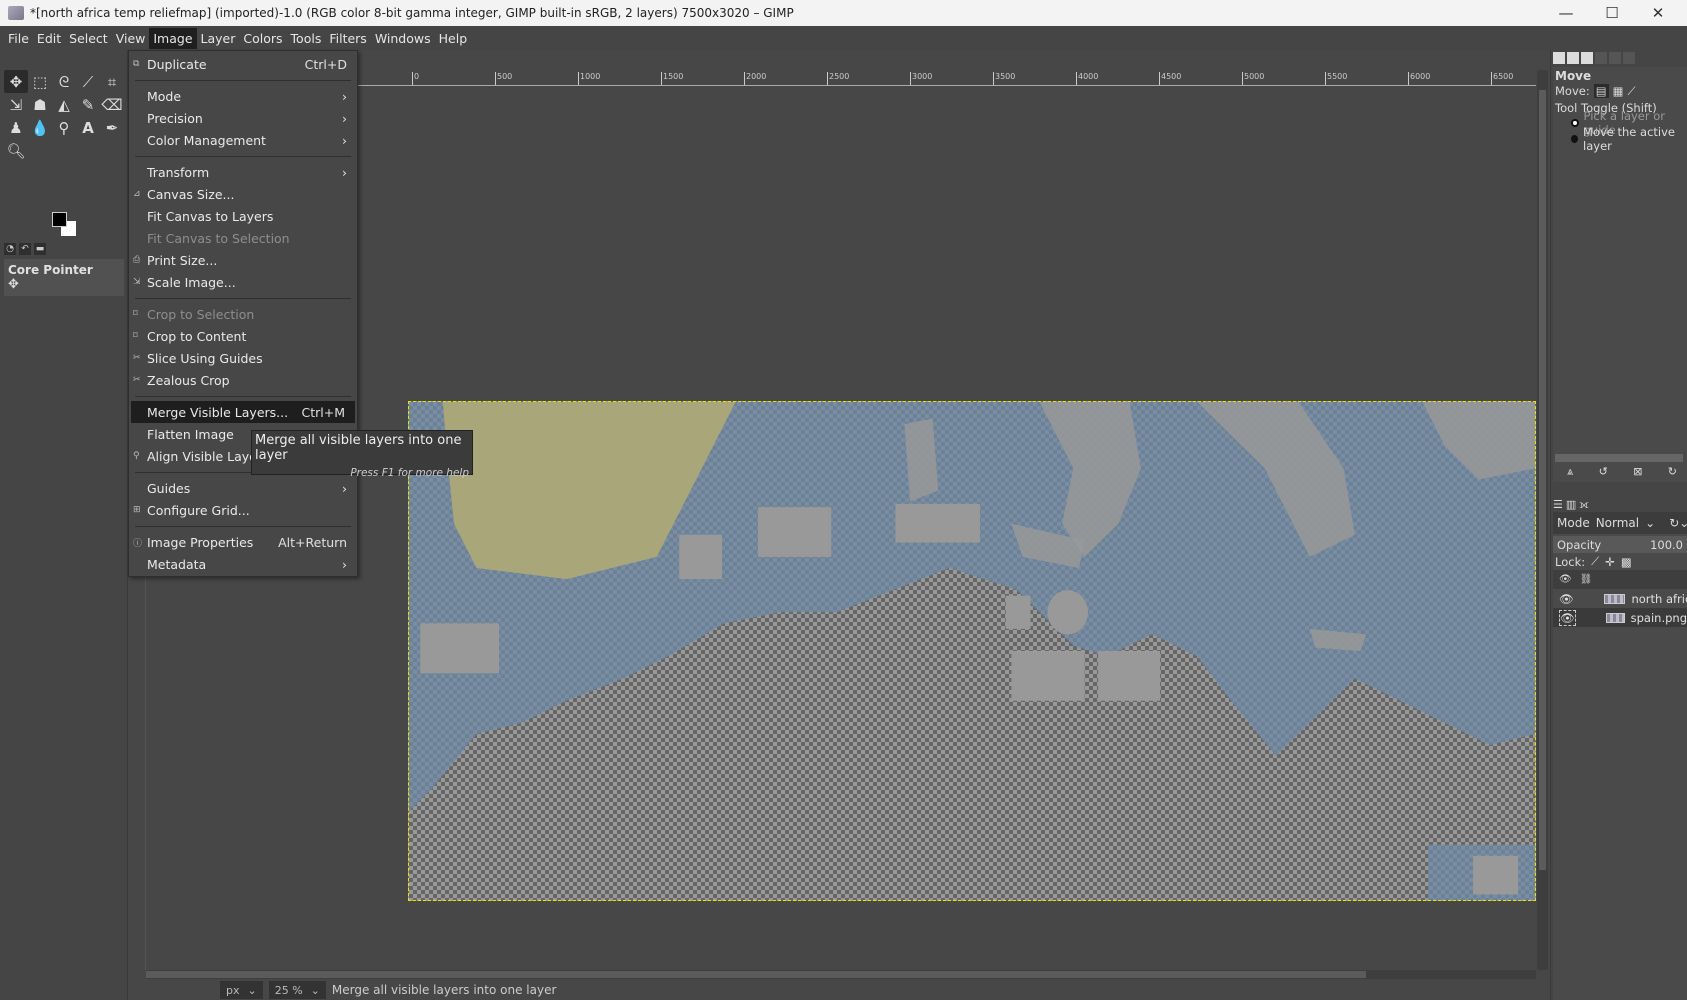 This screenshot has width=1687, height=1000. What do you see at coordinates (243, 564) in the screenshot?
I see `menu-item-metadata: Metadata ›` at bounding box center [243, 564].